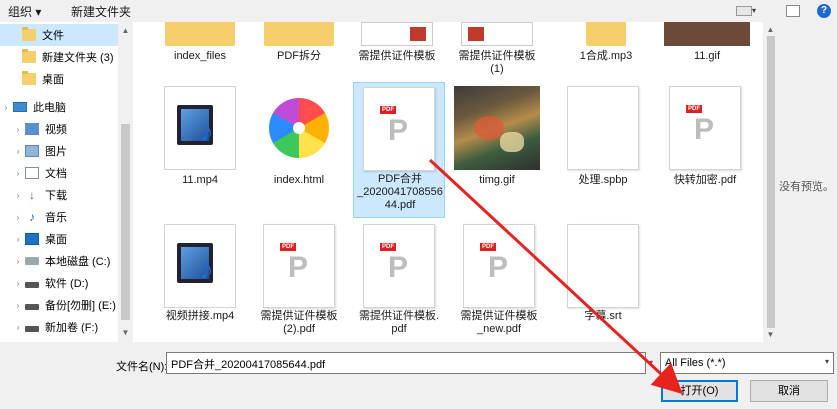  Describe the element at coordinates (406, 363) in the screenshot. I see `filename-input: PDF合并_20200417085644.pdf` at that location.